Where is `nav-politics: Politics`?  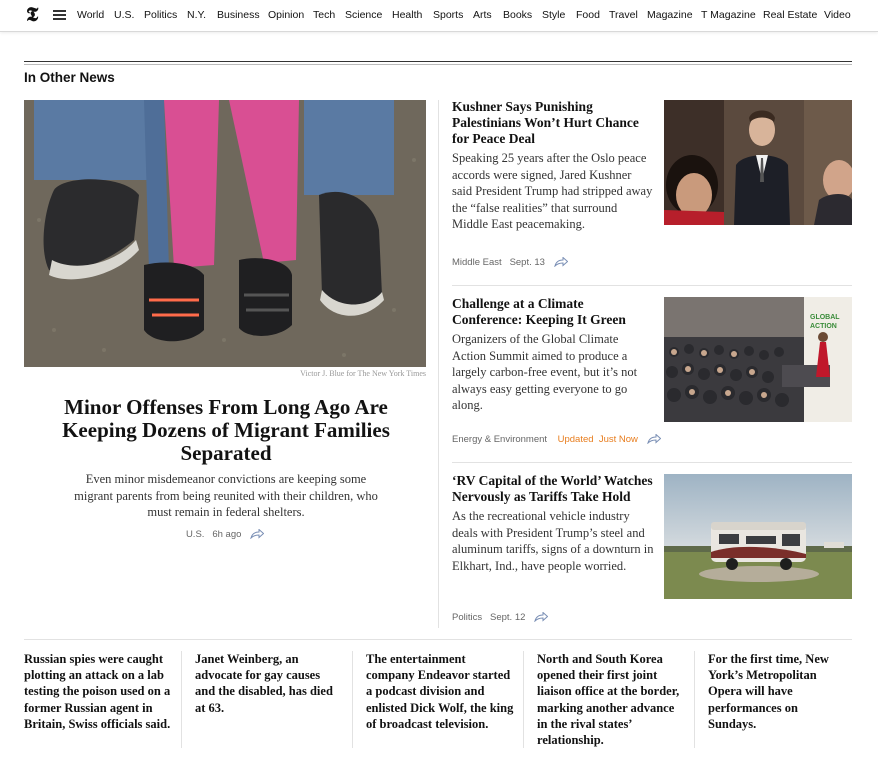
nav-politics: Politics is located at coordinates (160, 15).